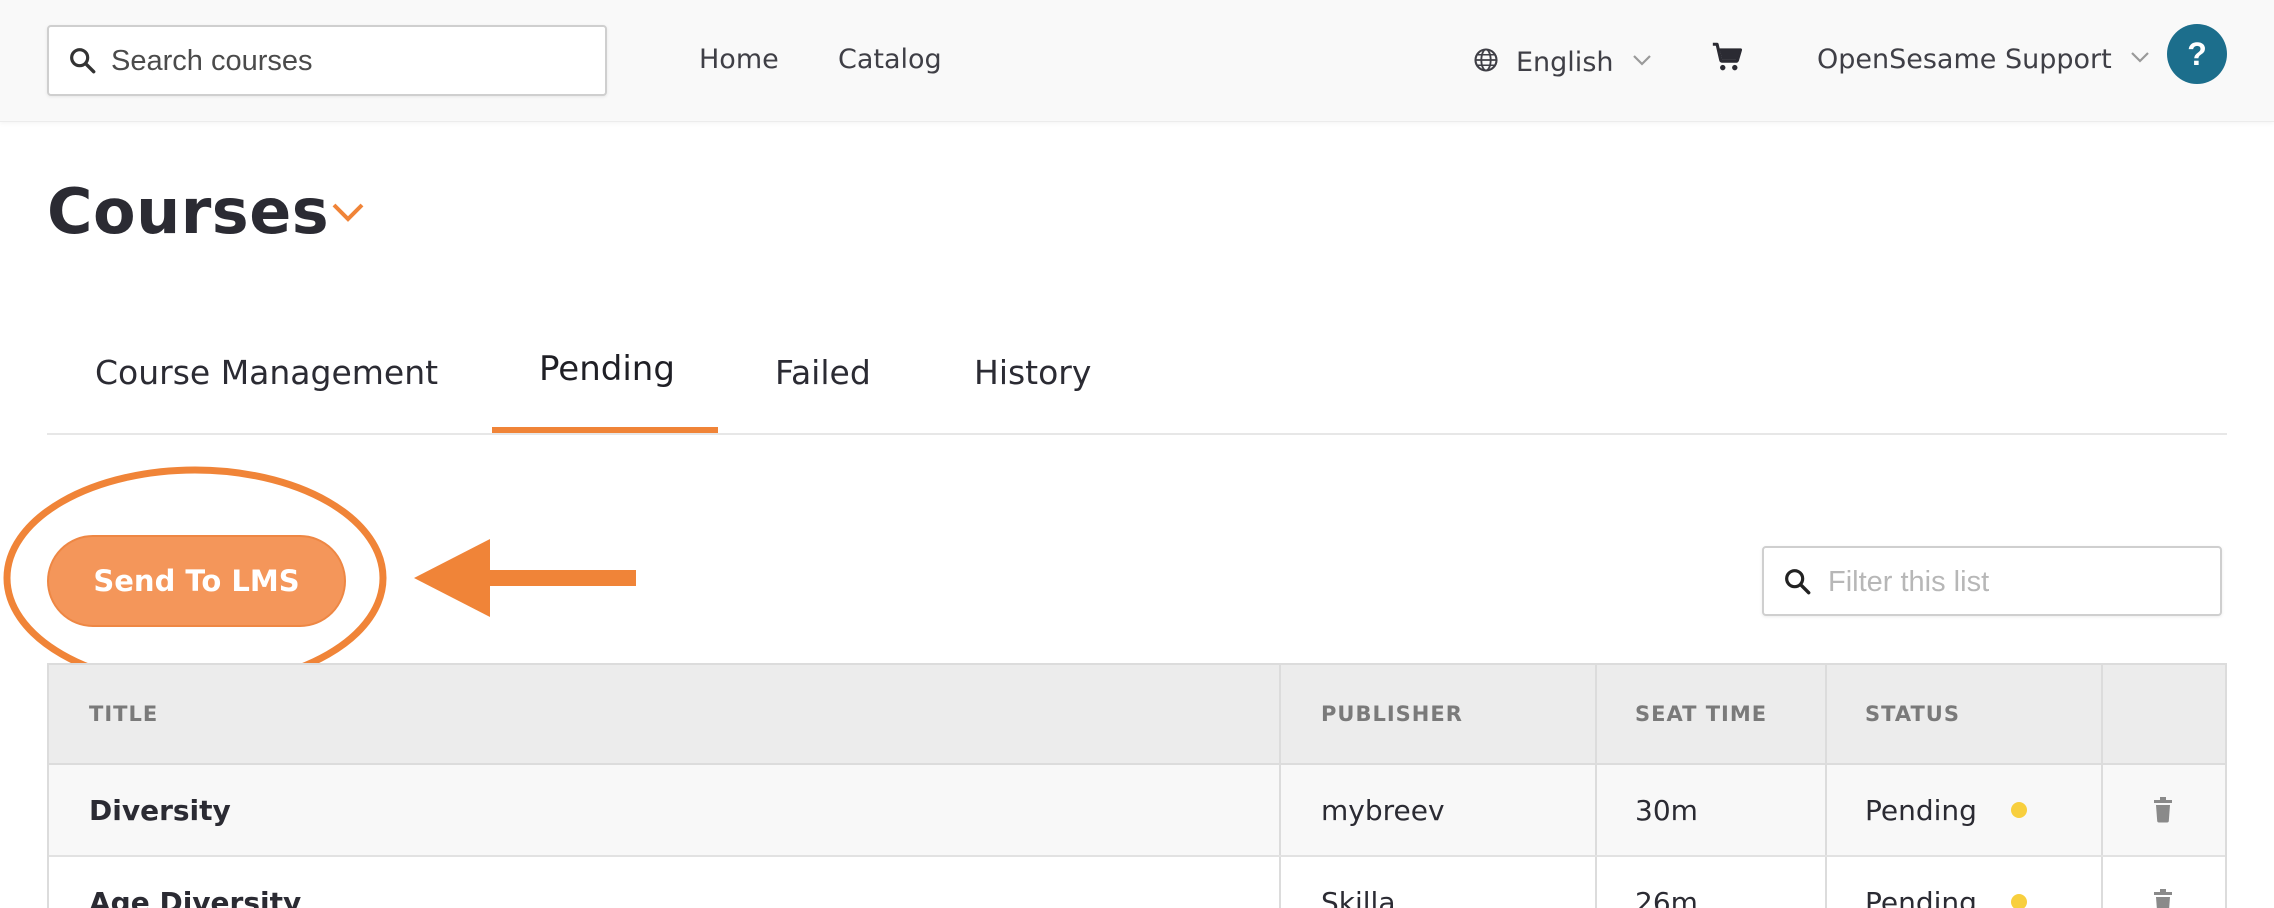  I want to click on column-header-status: STATUS, so click(1912, 714).